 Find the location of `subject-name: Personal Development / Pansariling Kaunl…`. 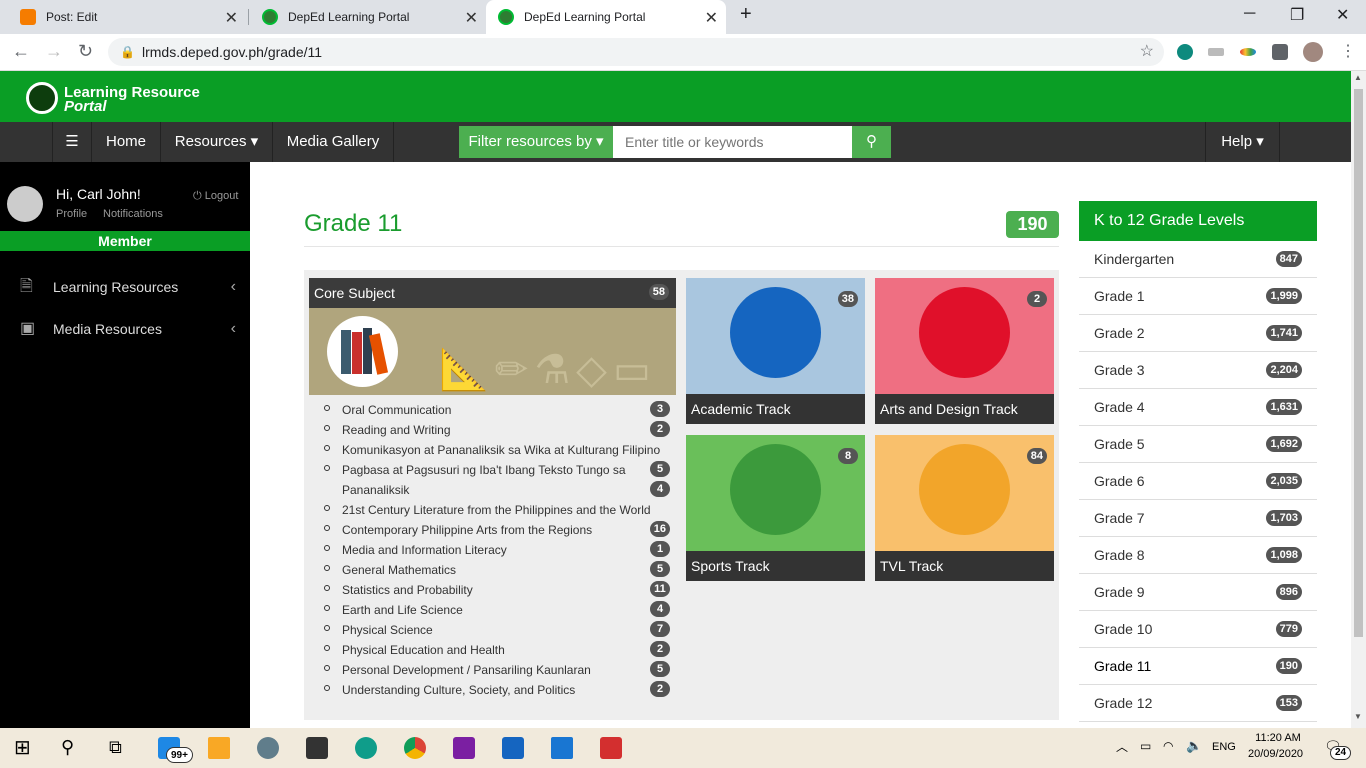

subject-name: Personal Development / Pansariling Kaunl… is located at coordinates (466, 670).